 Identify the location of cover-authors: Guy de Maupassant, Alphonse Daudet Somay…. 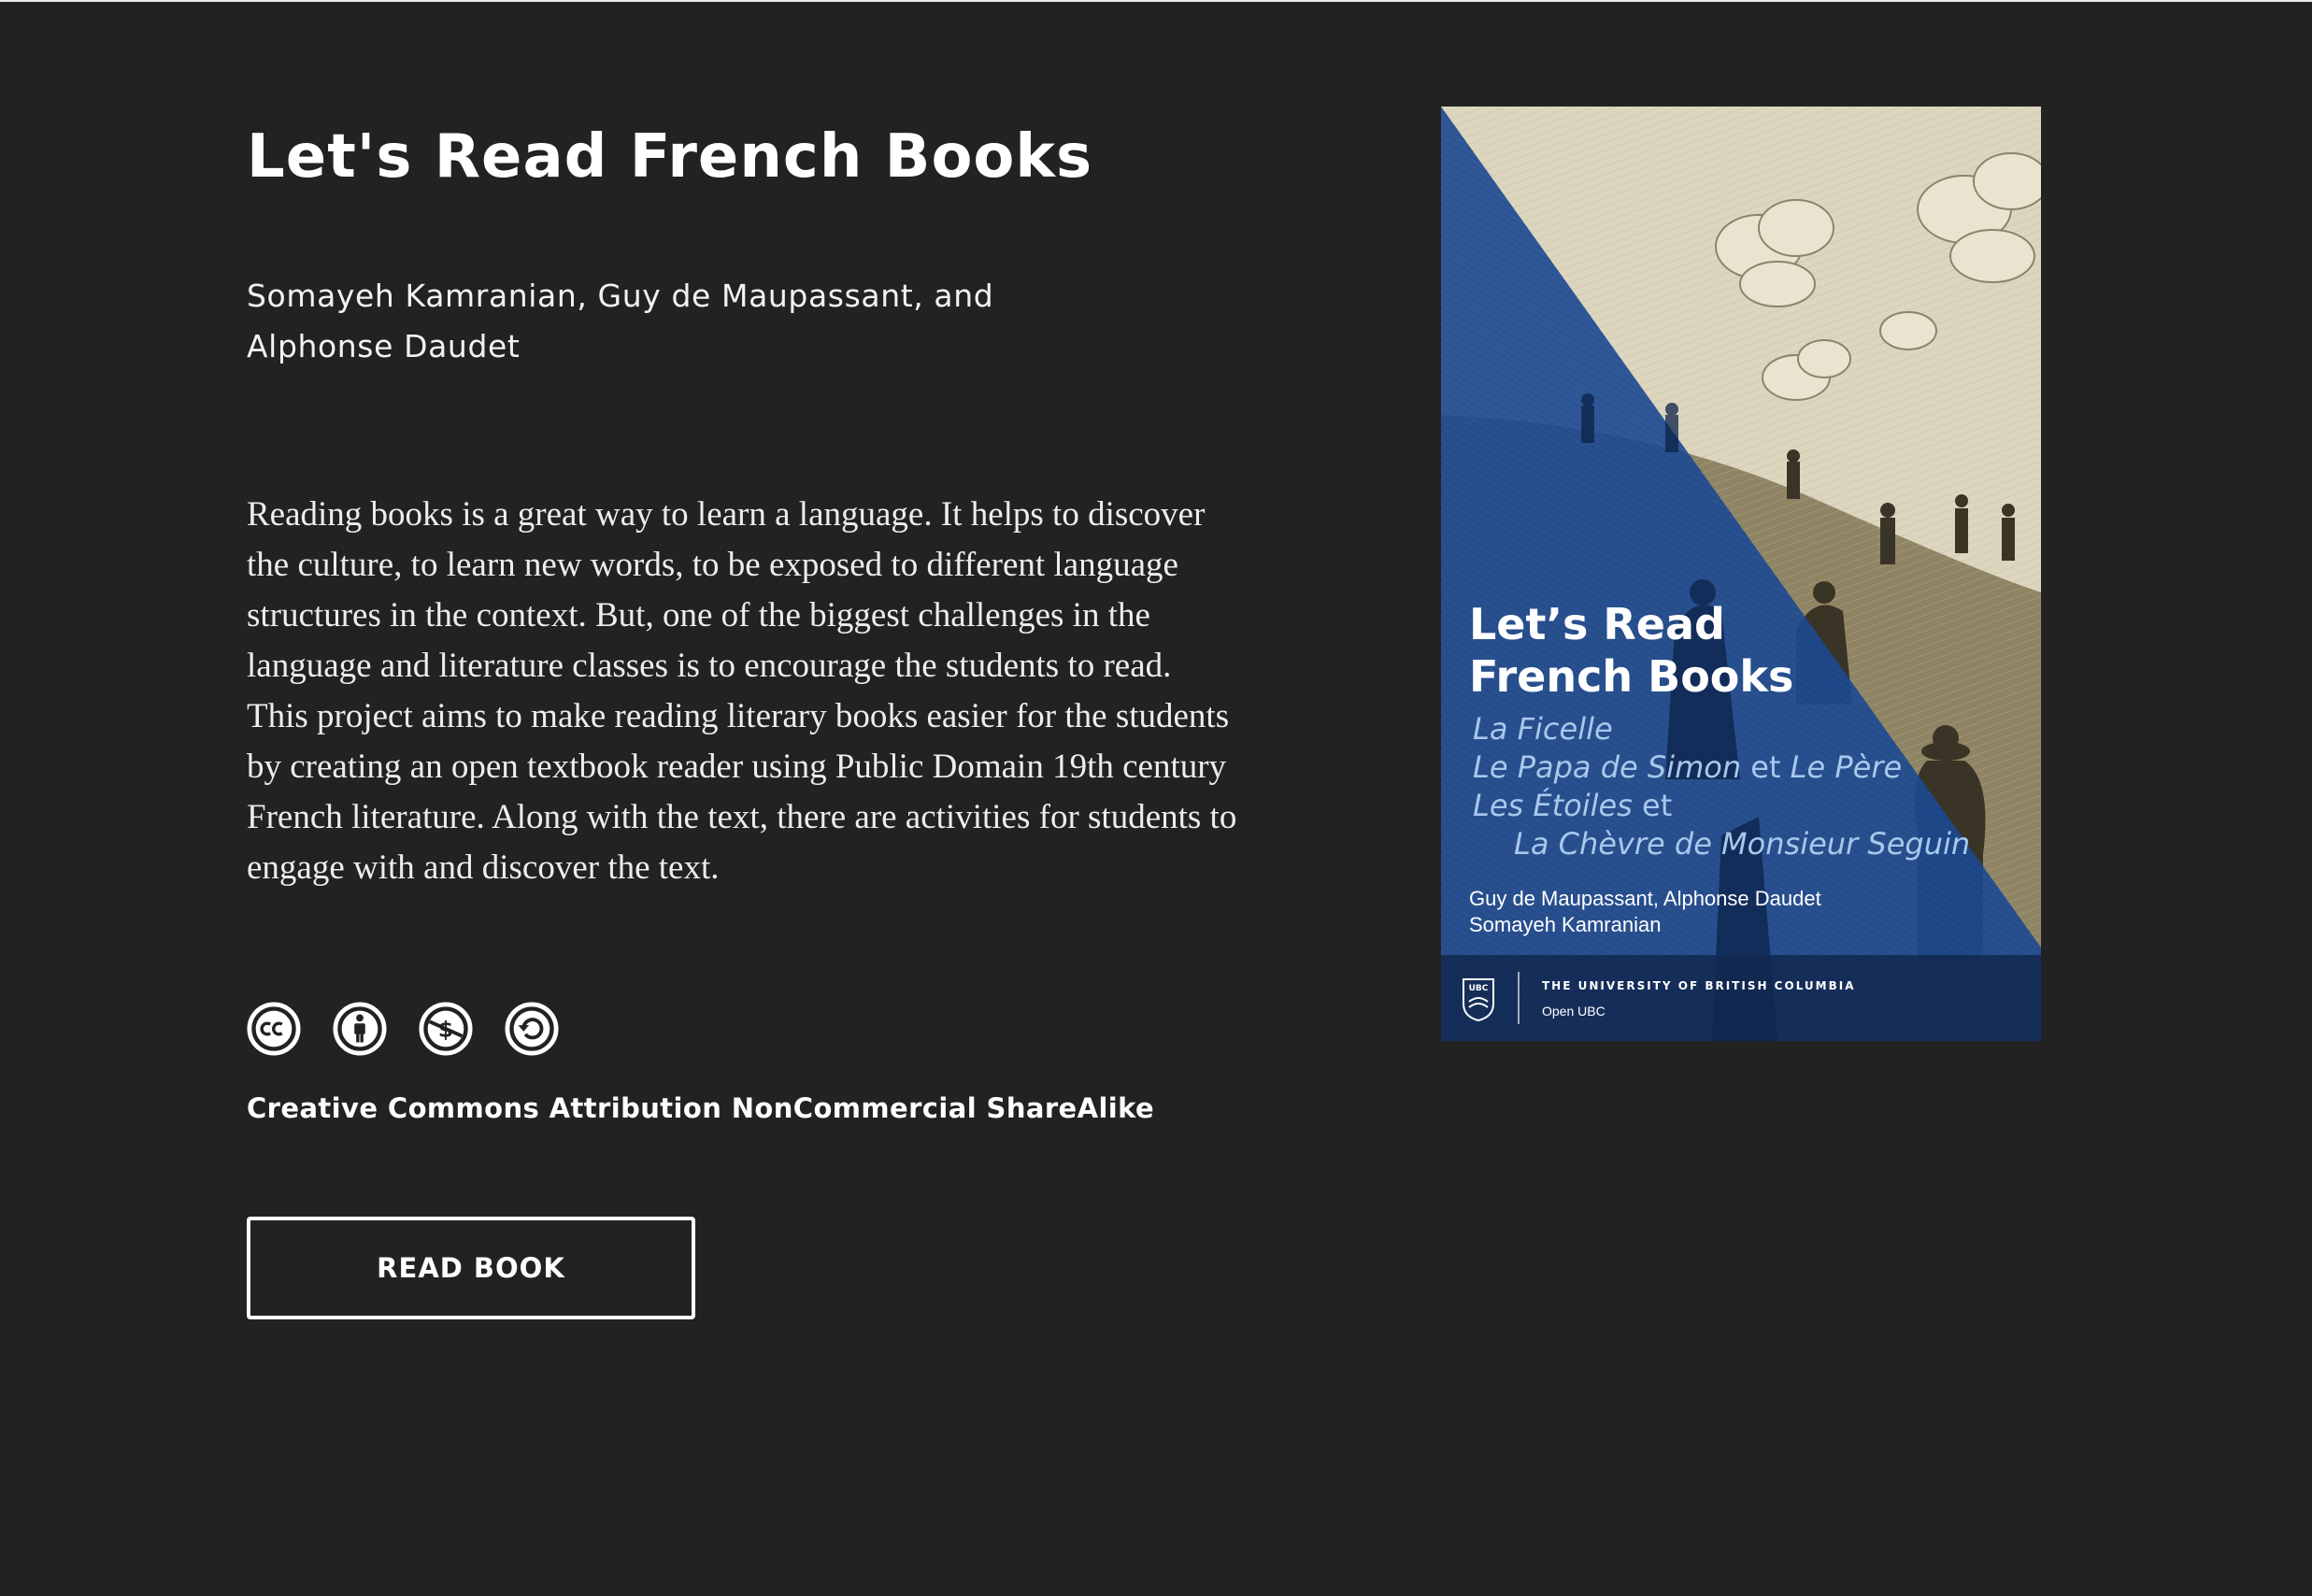
(1749, 912).